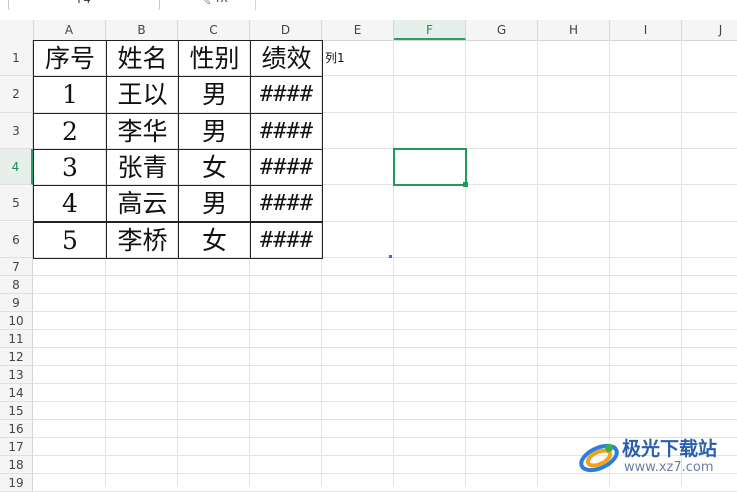 Image resolution: width=737 pixels, height=492 pixels. What do you see at coordinates (16, 239) in the screenshot?
I see `row-header-6: 6` at bounding box center [16, 239].